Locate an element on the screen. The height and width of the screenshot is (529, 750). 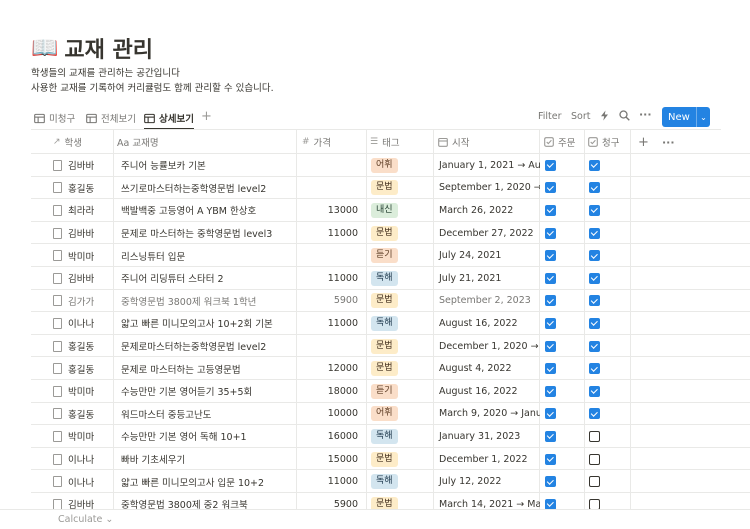
sort-button: Sort is located at coordinates (580, 116).